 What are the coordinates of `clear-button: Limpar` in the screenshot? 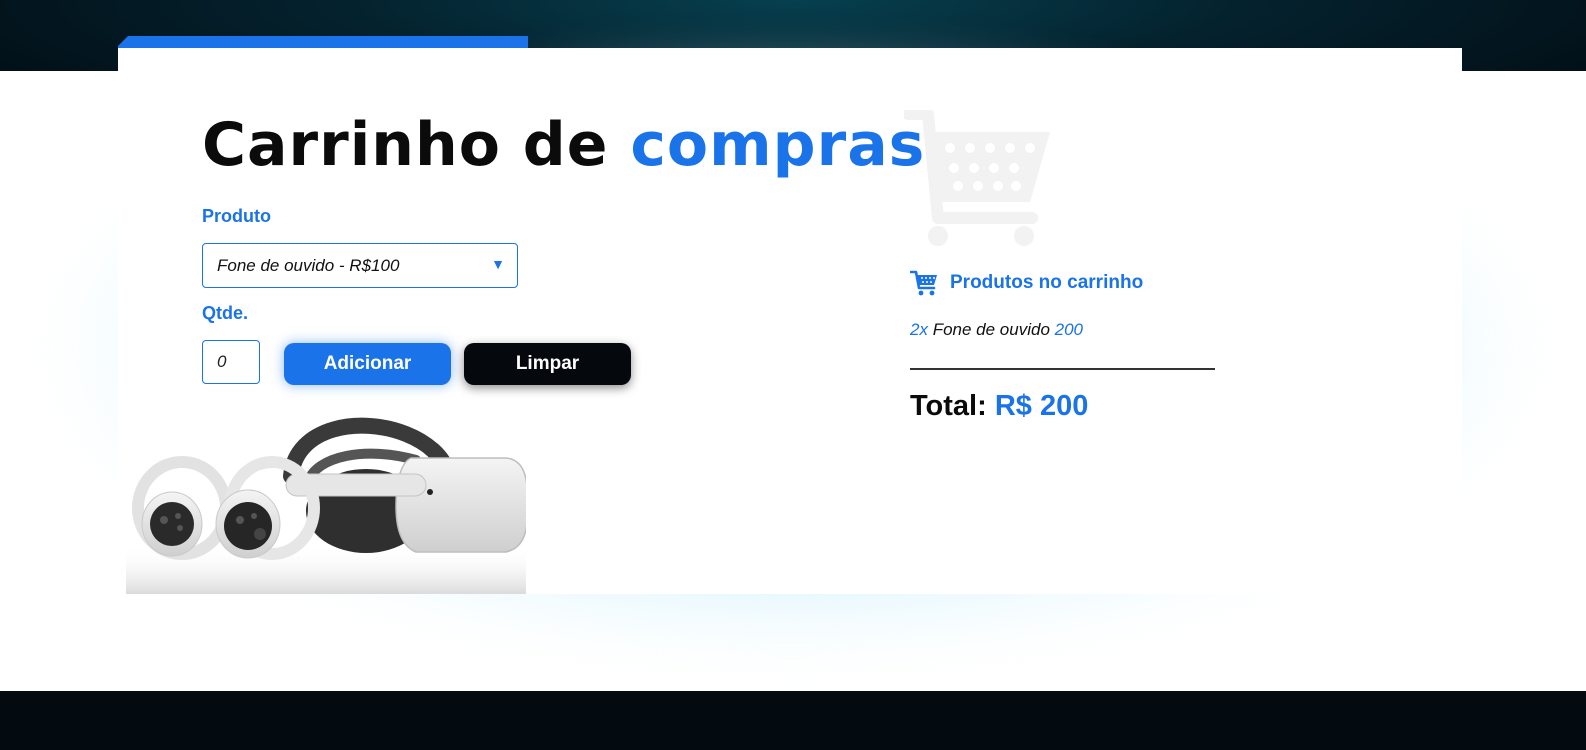 It's located at (547, 364).